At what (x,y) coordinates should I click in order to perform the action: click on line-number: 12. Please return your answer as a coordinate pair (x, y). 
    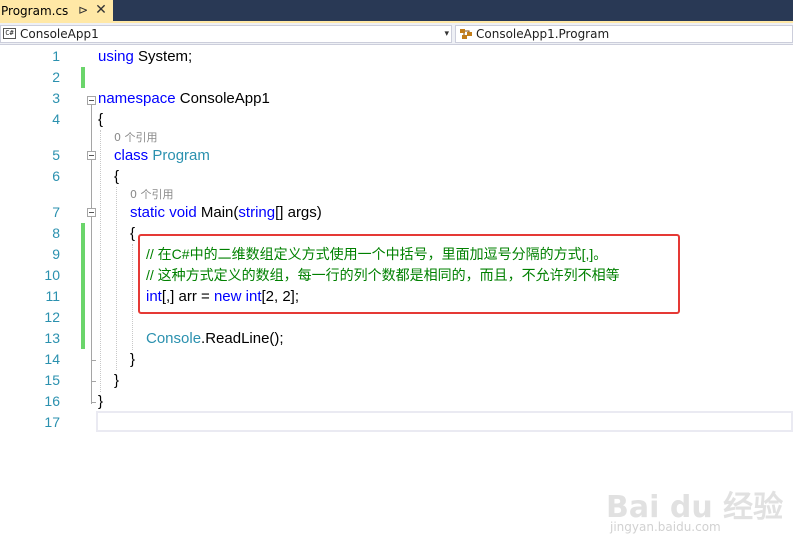
    Looking at the image, I should click on (52, 317).